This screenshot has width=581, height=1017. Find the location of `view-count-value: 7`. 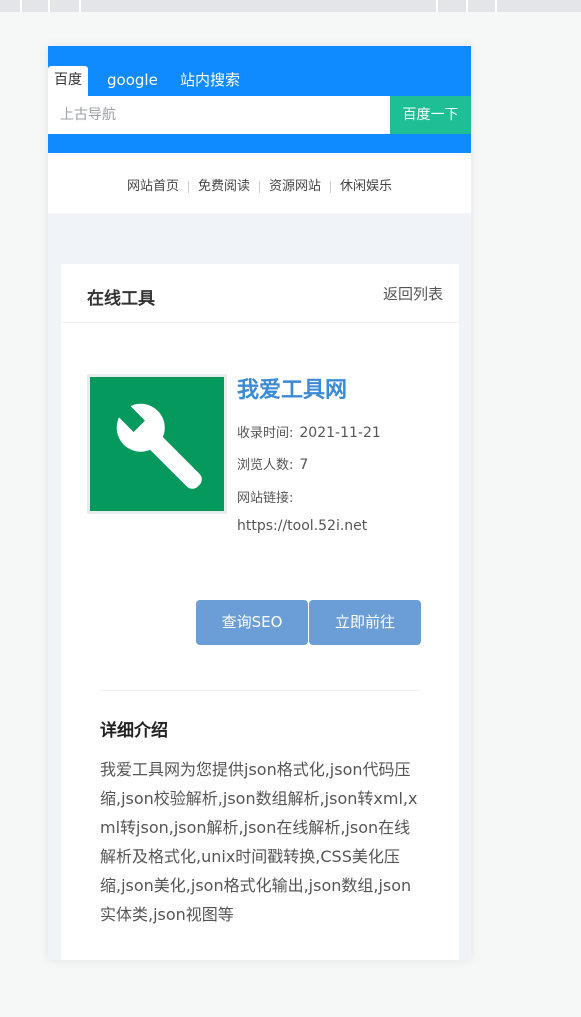

view-count-value: 7 is located at coordinates (304, 465).